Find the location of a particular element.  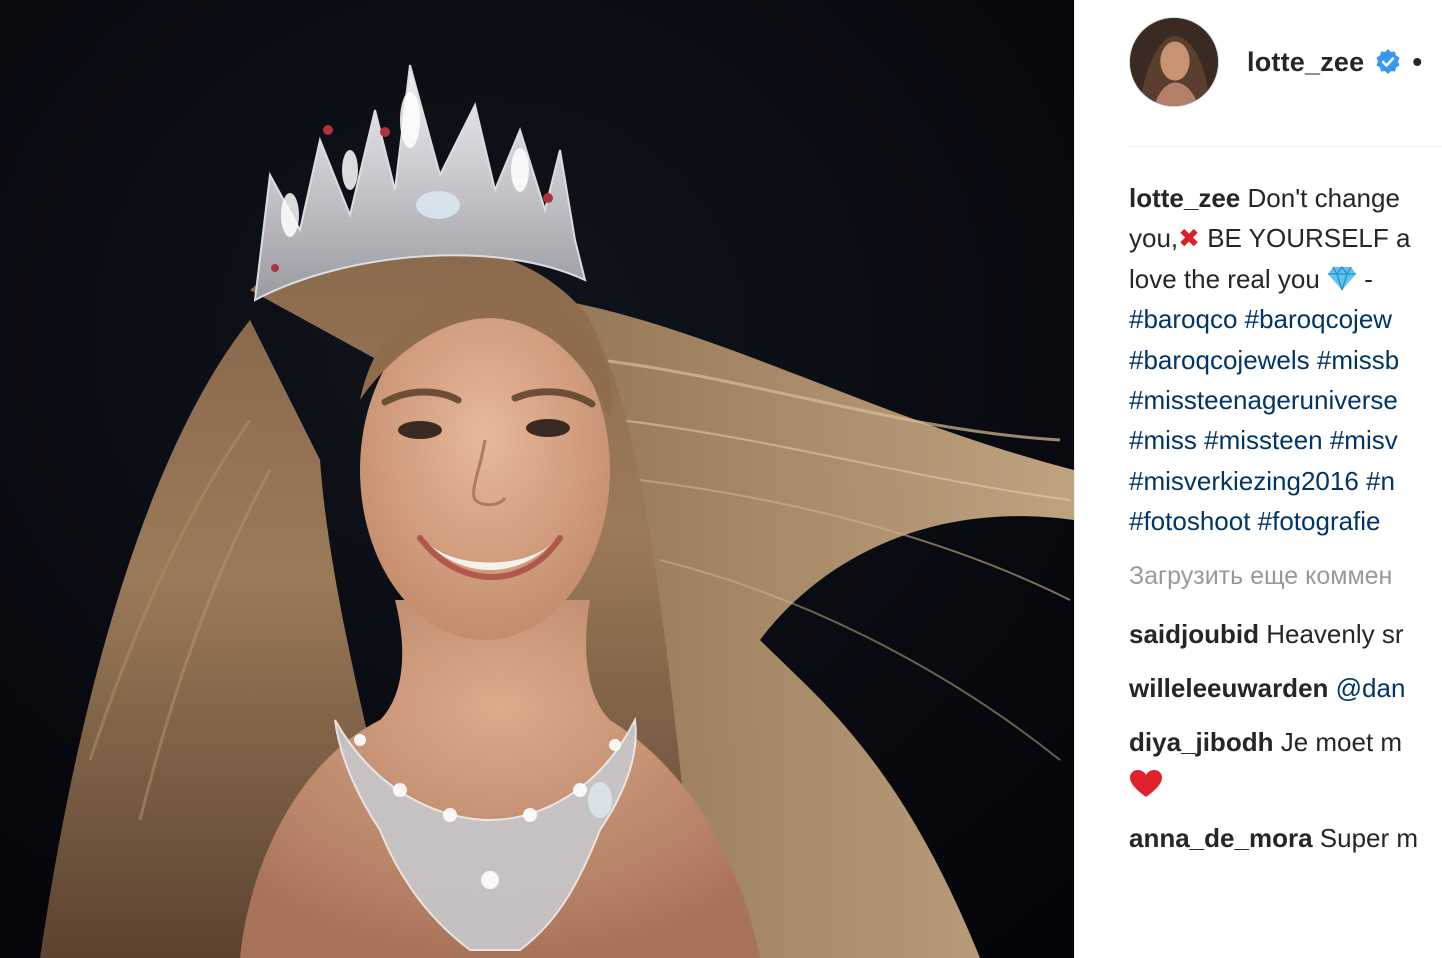

heart-emoji is located at coordinates (1146, 784).